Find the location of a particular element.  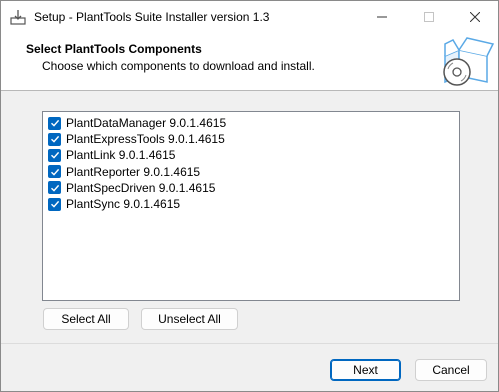

component-item: PlantSync 9.0.1.4615 is located at coordinates (114, 204).